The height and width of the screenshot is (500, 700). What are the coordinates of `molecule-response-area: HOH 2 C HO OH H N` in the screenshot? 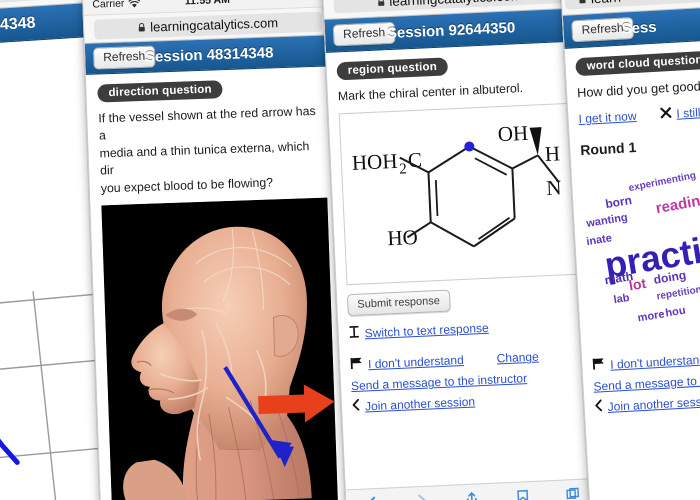 It's located at (458, 194).